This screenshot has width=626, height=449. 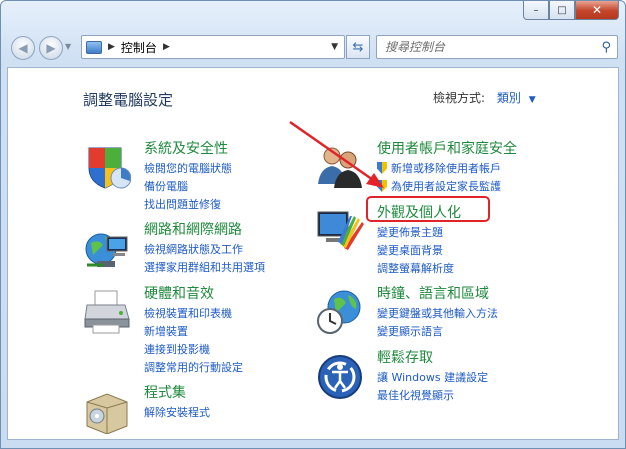 What do you see at coordinates (437, 314) in the screenshot?
I see `link-change-keyboard-input: 變更鍵盤或其他輸入方法` at bounding box center [437, 314].